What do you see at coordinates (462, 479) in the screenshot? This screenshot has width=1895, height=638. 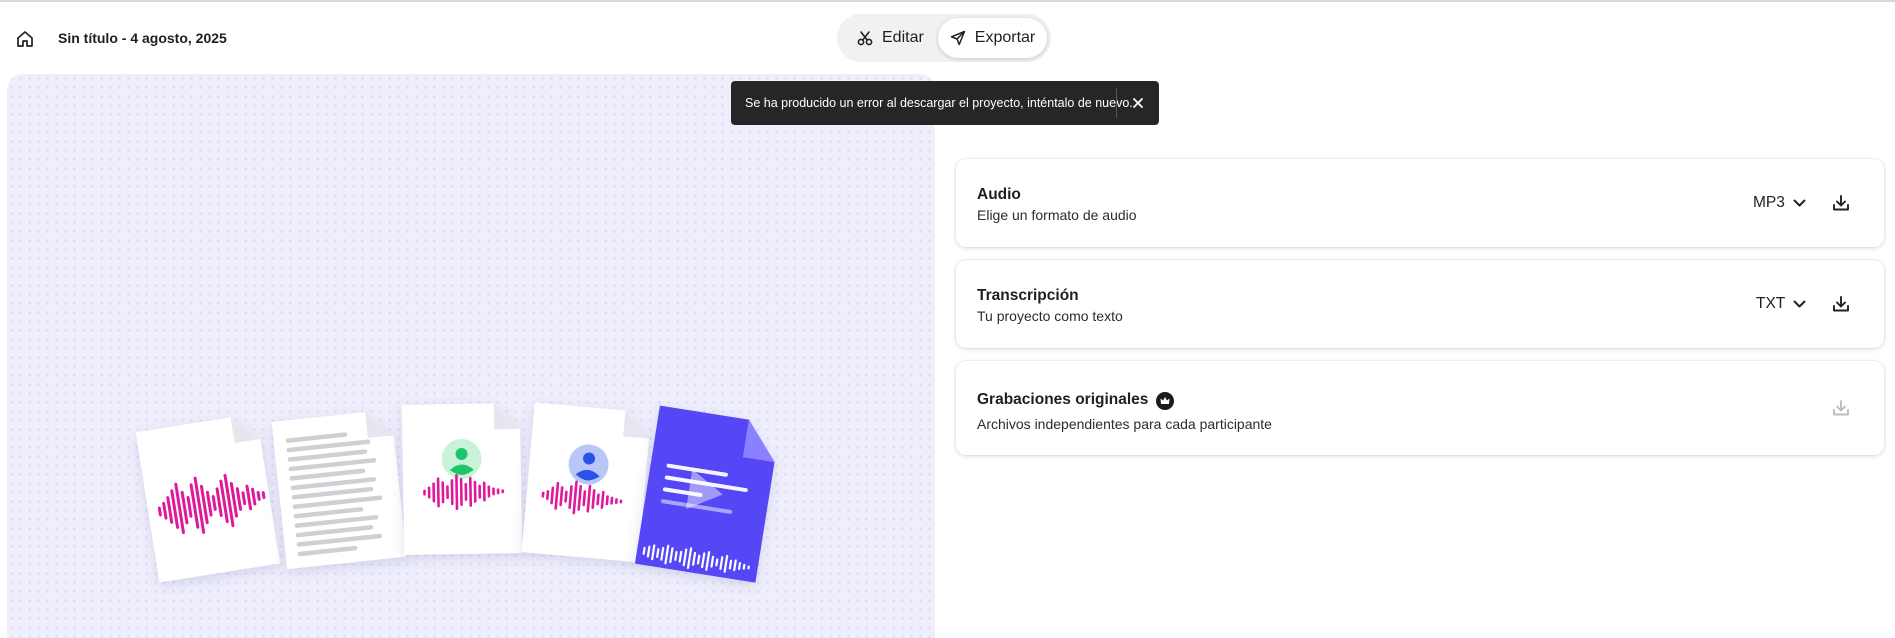 I see `participant-file-graphic-green` at bounding box center [462, 479].